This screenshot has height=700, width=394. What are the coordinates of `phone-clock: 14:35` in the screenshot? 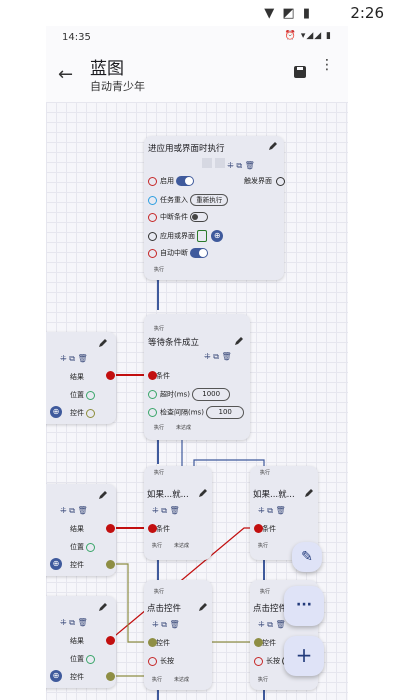 It's located at (76, 37).